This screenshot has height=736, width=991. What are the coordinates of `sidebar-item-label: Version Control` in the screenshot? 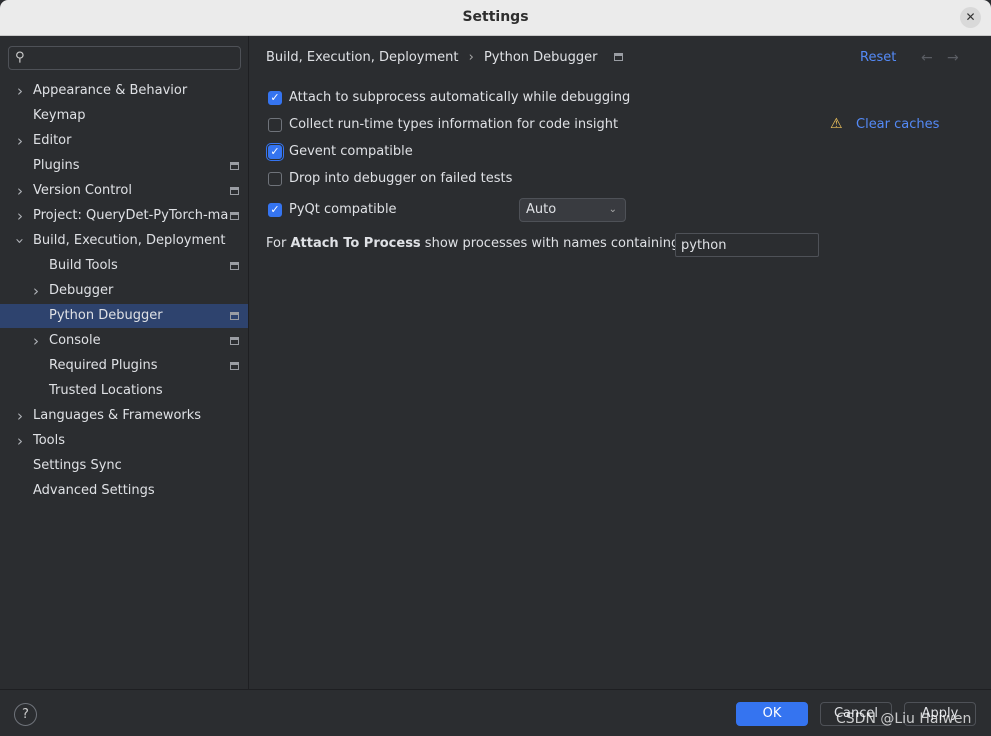 It's located at (82, 190).